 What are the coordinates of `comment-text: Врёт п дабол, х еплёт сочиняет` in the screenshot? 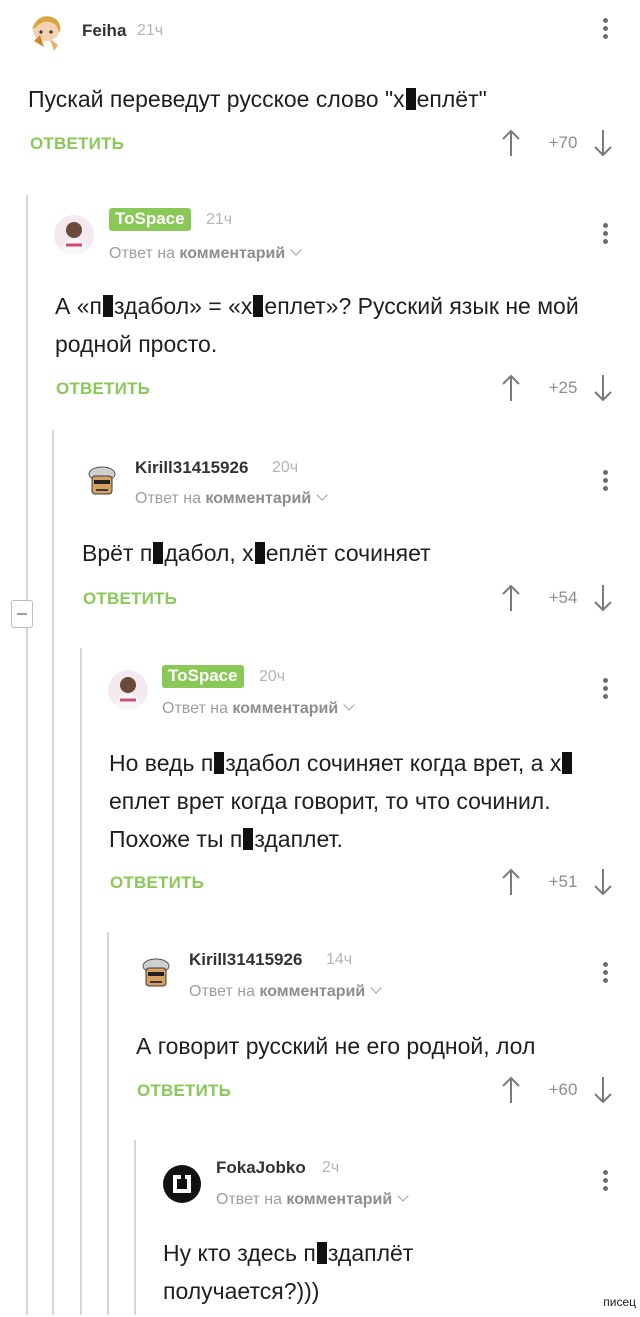 It's located at (256, 553).